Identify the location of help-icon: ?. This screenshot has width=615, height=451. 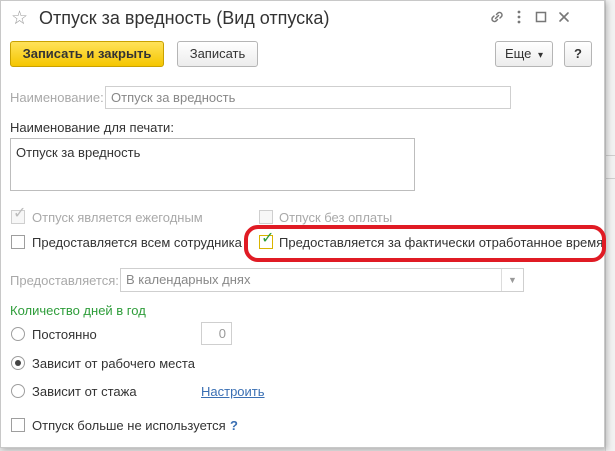
(234, 425).